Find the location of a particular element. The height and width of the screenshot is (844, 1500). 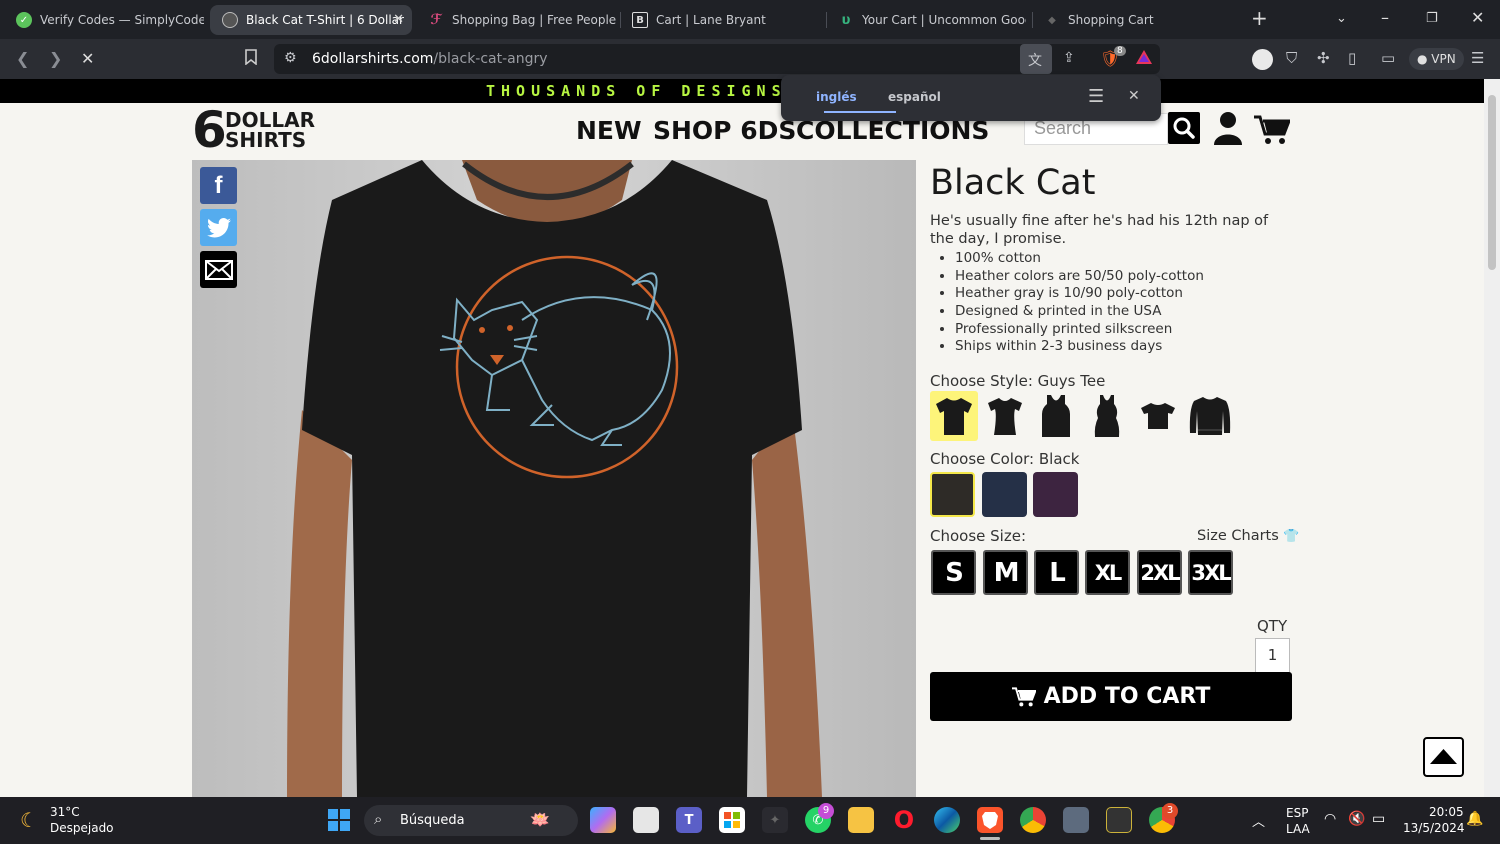

size-xl: XL is located at coordinates (1107, 572).